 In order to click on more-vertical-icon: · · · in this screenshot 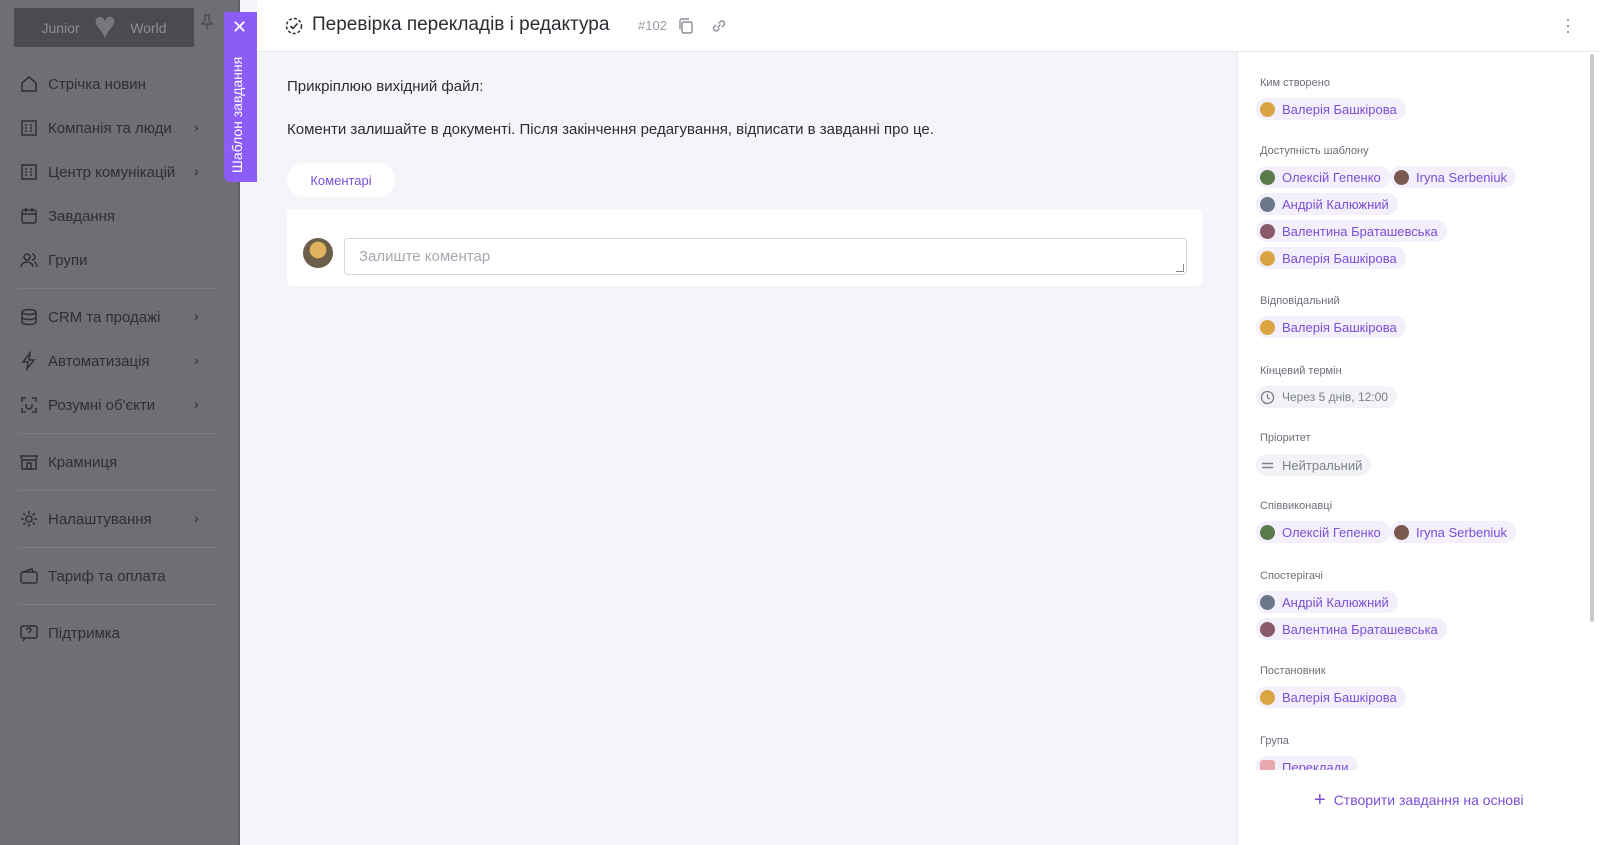, I will do `click(1568, 25)`.